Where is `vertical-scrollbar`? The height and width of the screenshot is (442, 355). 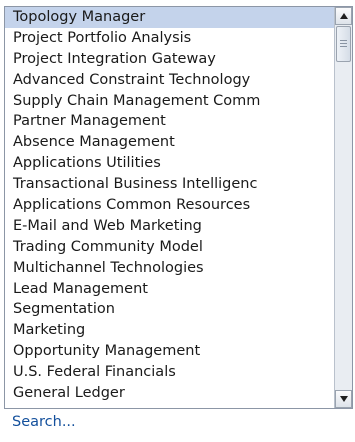
vertical-scrollbar is located at coordinates (343, 207).